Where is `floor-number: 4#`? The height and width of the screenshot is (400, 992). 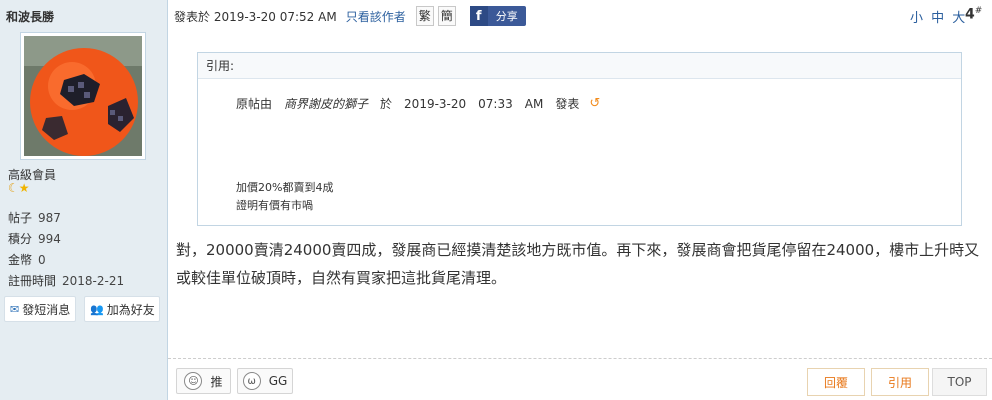
floor-number: 4# is located at coordinates (973, 14).